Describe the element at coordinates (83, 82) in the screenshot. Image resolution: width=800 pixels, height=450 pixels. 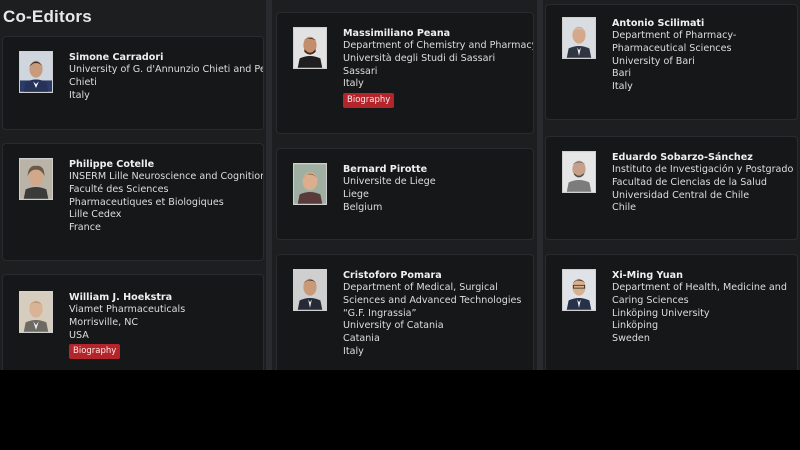
I see `editor-city: Chieti` at that location.